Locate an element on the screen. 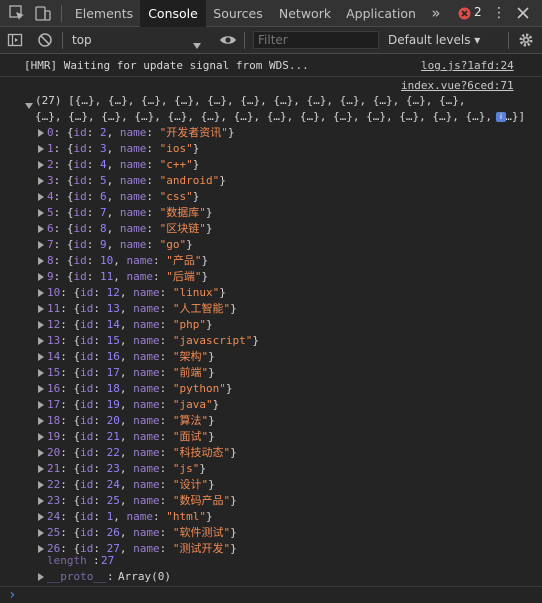 The width and height of the screenshot is (542, 603). info-icon: i is located at coordinates (501, 117).